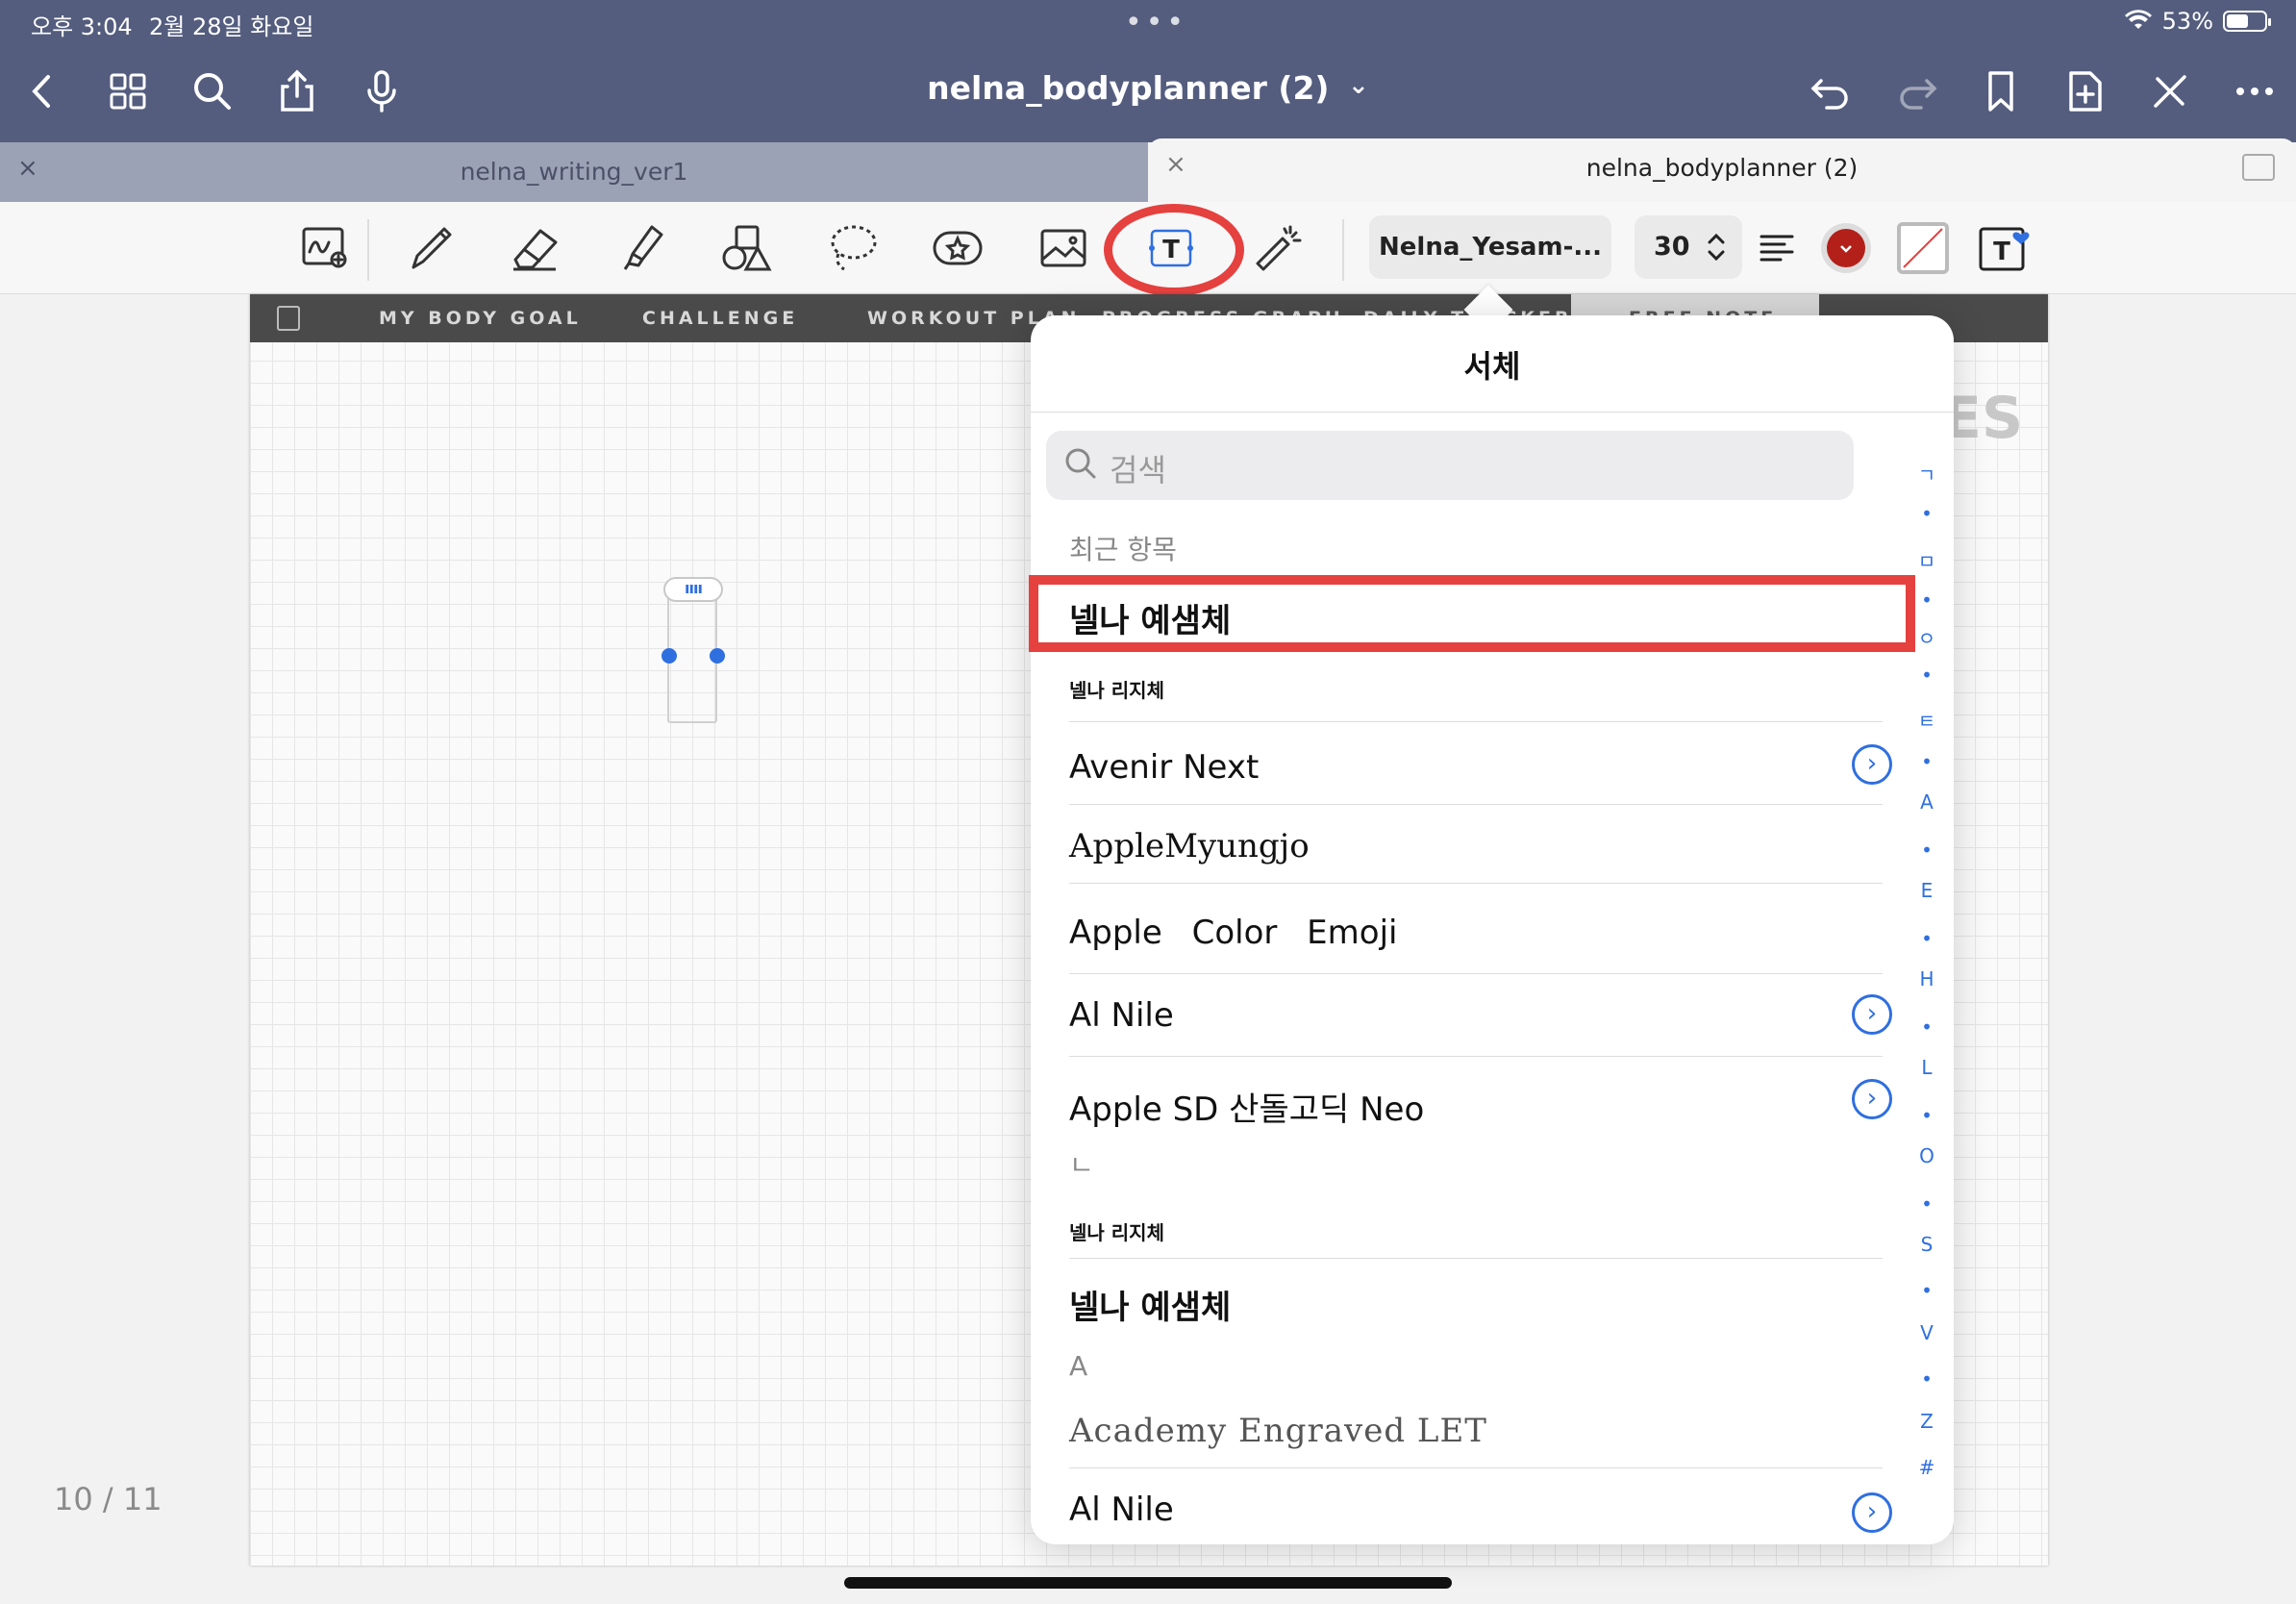 This screenshot has height=1604, width=2296. Describe the element at coordinates (1927, 1067) in the screenshot. I see `index-item: L` at that location.